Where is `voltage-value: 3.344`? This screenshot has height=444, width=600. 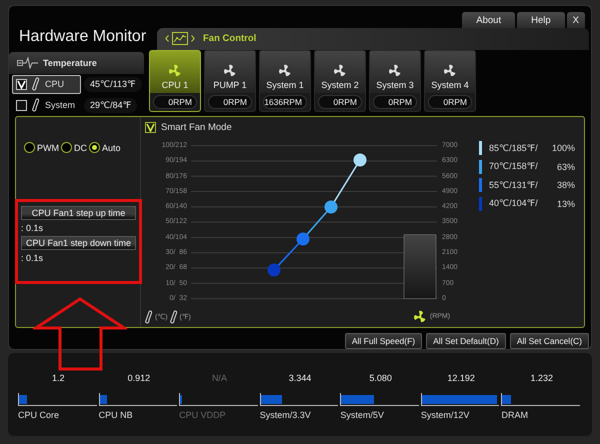
voltage-value: 3.344 is located at coordinates (300, 379).